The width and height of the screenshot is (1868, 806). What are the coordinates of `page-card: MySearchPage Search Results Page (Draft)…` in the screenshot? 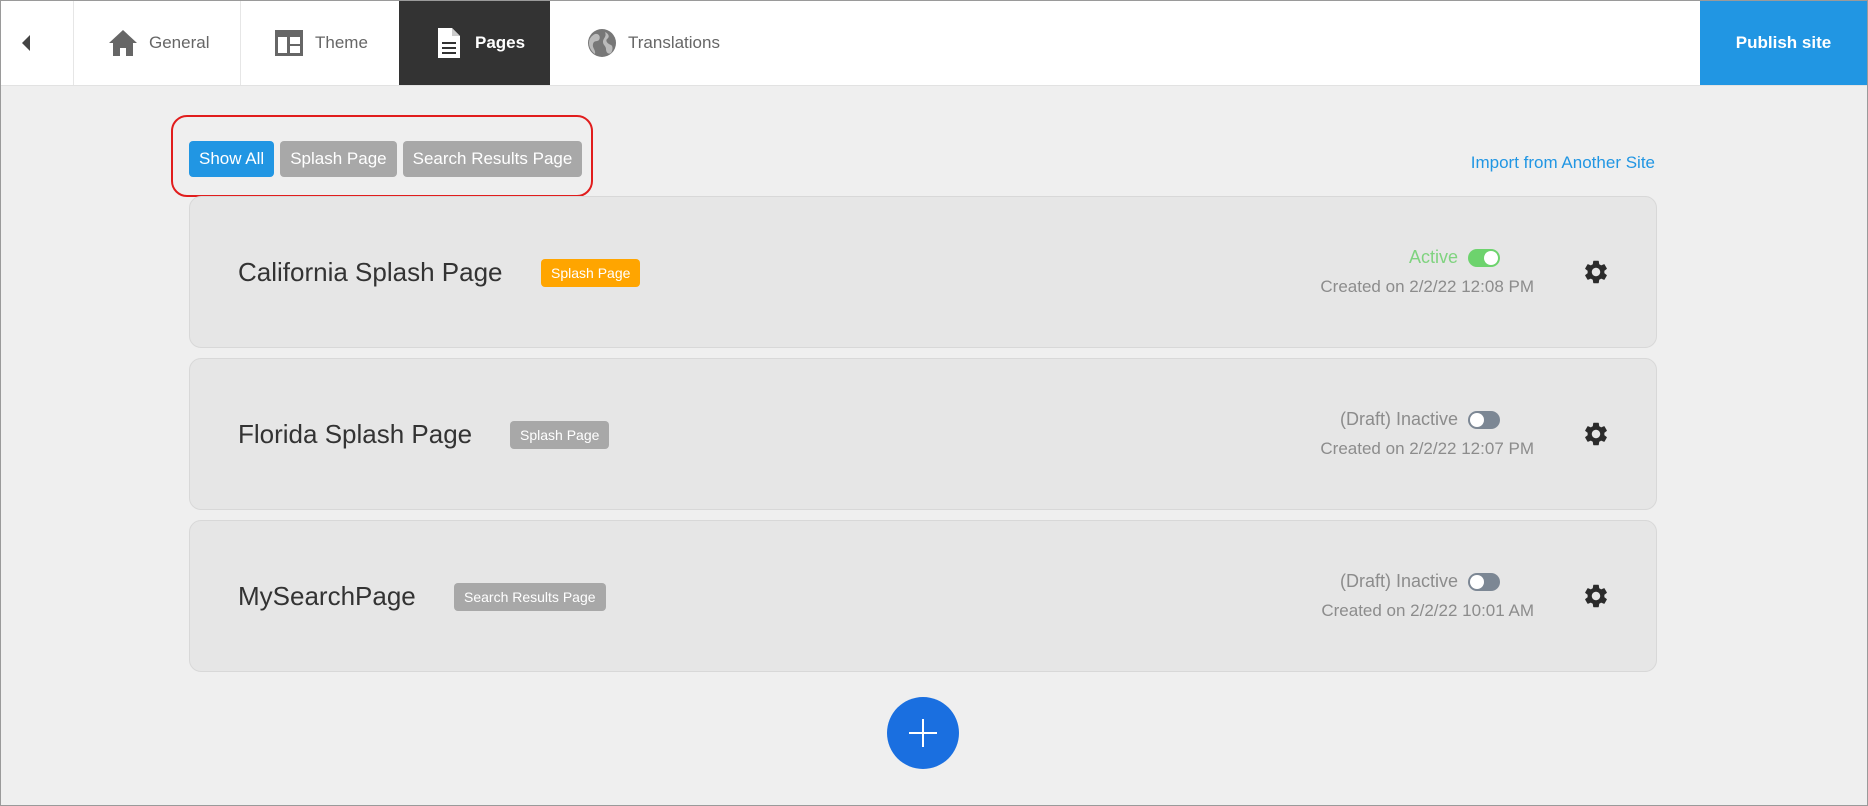 It's located at (923, 596).